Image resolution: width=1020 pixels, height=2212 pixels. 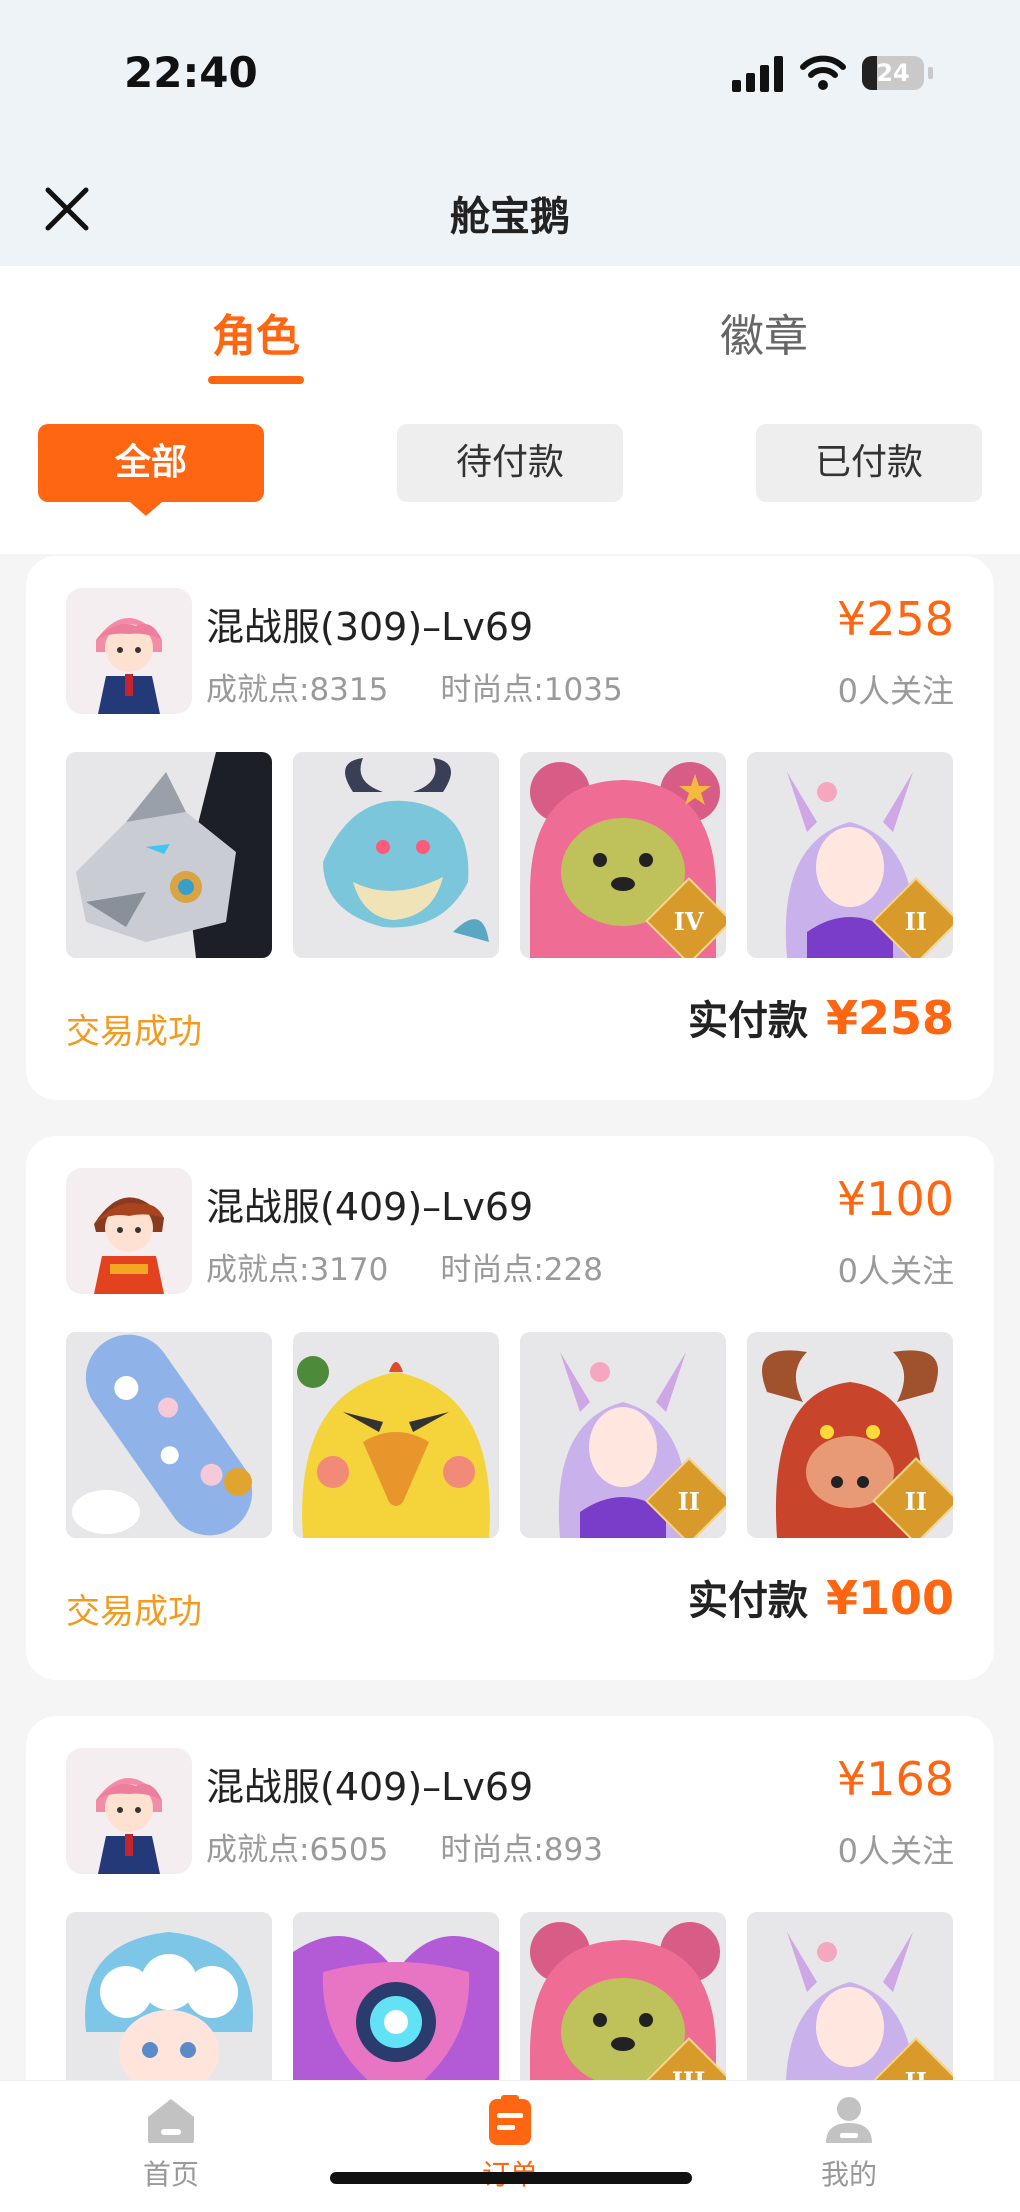 What do you see at coordinates (256, 380) in the screenshot?
I see `tab-active-indicator` at bounding box center [256, 380].